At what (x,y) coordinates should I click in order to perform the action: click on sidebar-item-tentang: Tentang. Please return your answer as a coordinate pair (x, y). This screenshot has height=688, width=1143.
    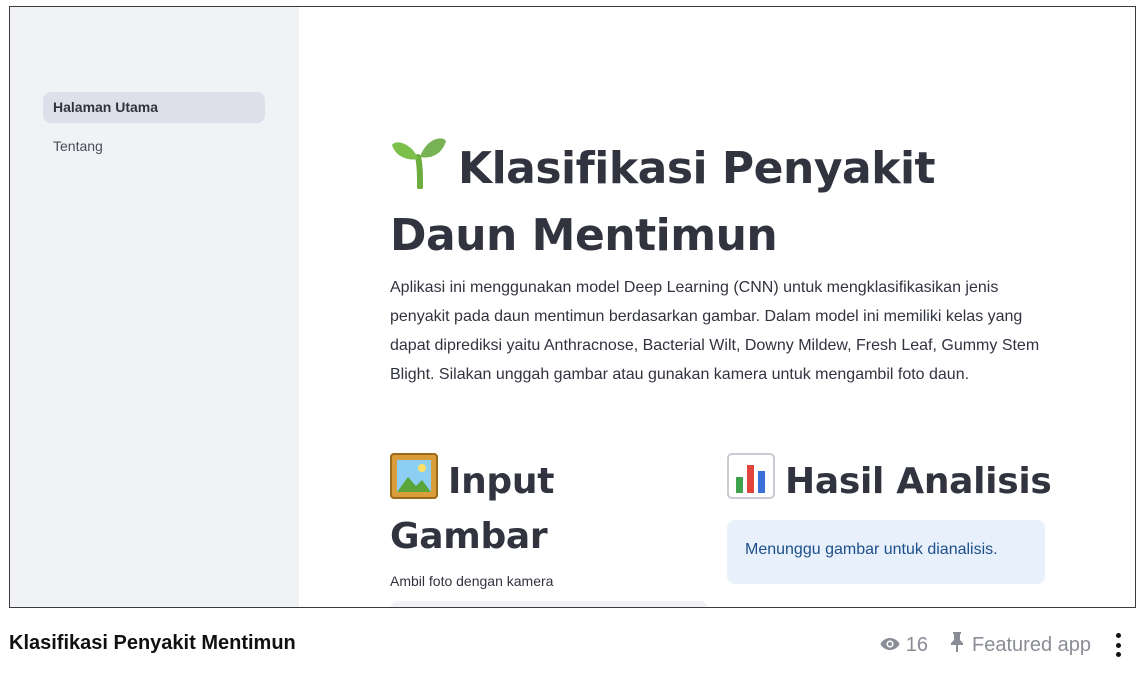
    Looking at the image, I should click on (154, 146).